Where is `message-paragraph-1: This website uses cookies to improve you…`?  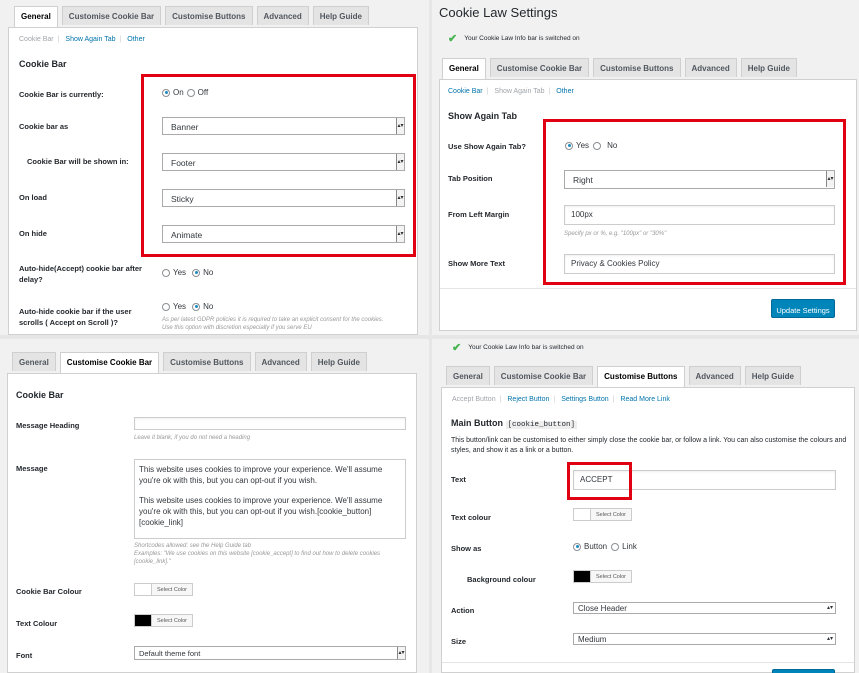
message-paragraph-1: This website uses cookies to improve you… is located at coordinates (261, 475).